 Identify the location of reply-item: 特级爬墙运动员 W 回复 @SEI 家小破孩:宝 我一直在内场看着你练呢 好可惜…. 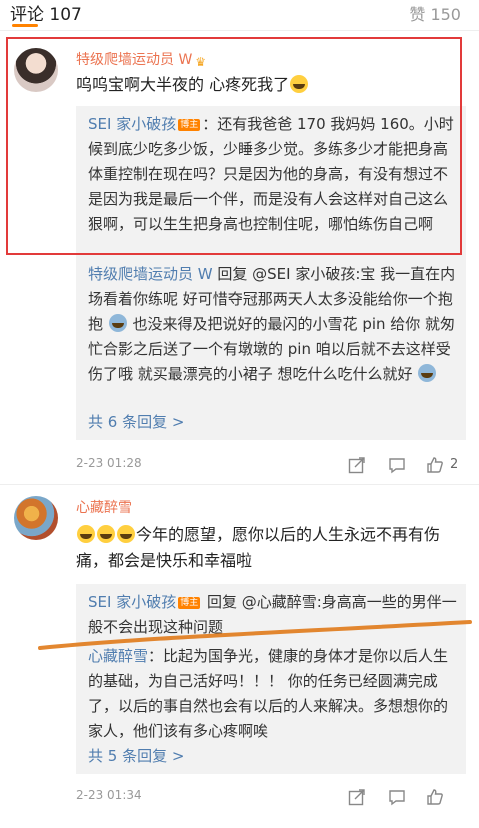
(273, 324).